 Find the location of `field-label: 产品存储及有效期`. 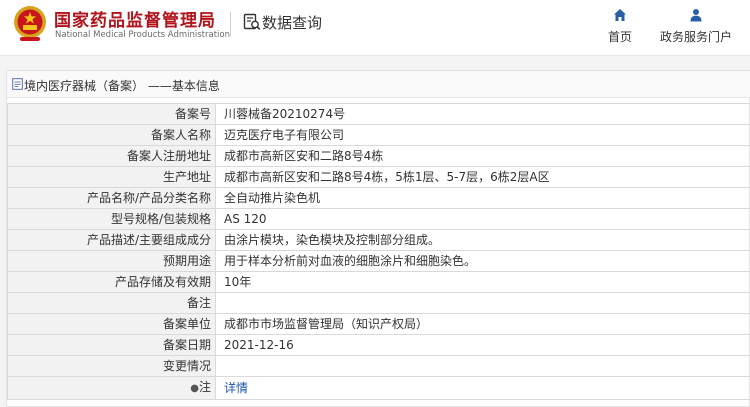

field-label: 产品存储及有效期 is located at coordinates (111, 282).